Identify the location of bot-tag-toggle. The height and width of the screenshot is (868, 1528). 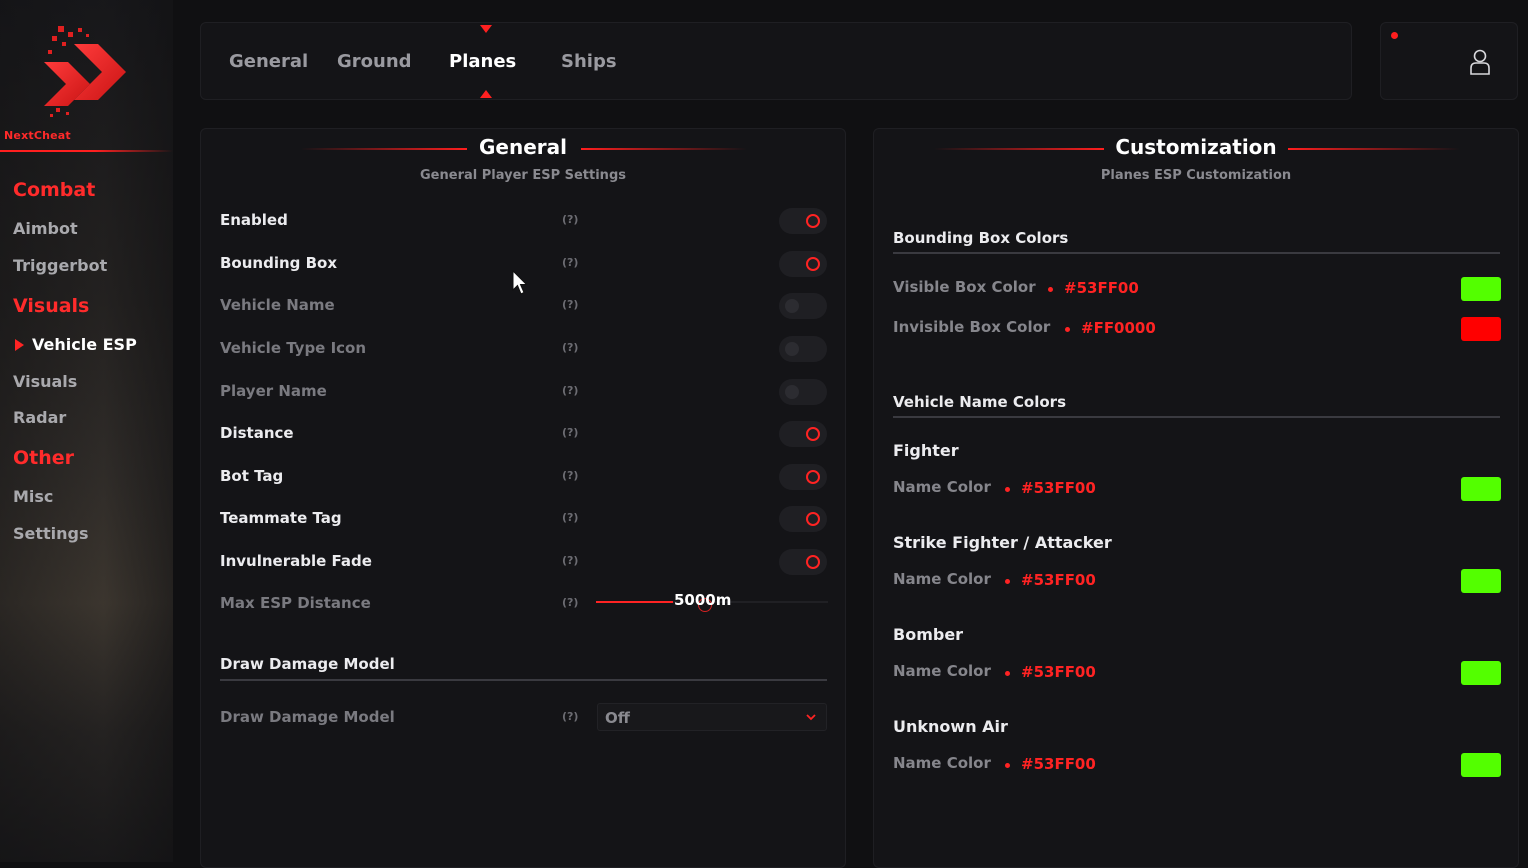
(803, 477).